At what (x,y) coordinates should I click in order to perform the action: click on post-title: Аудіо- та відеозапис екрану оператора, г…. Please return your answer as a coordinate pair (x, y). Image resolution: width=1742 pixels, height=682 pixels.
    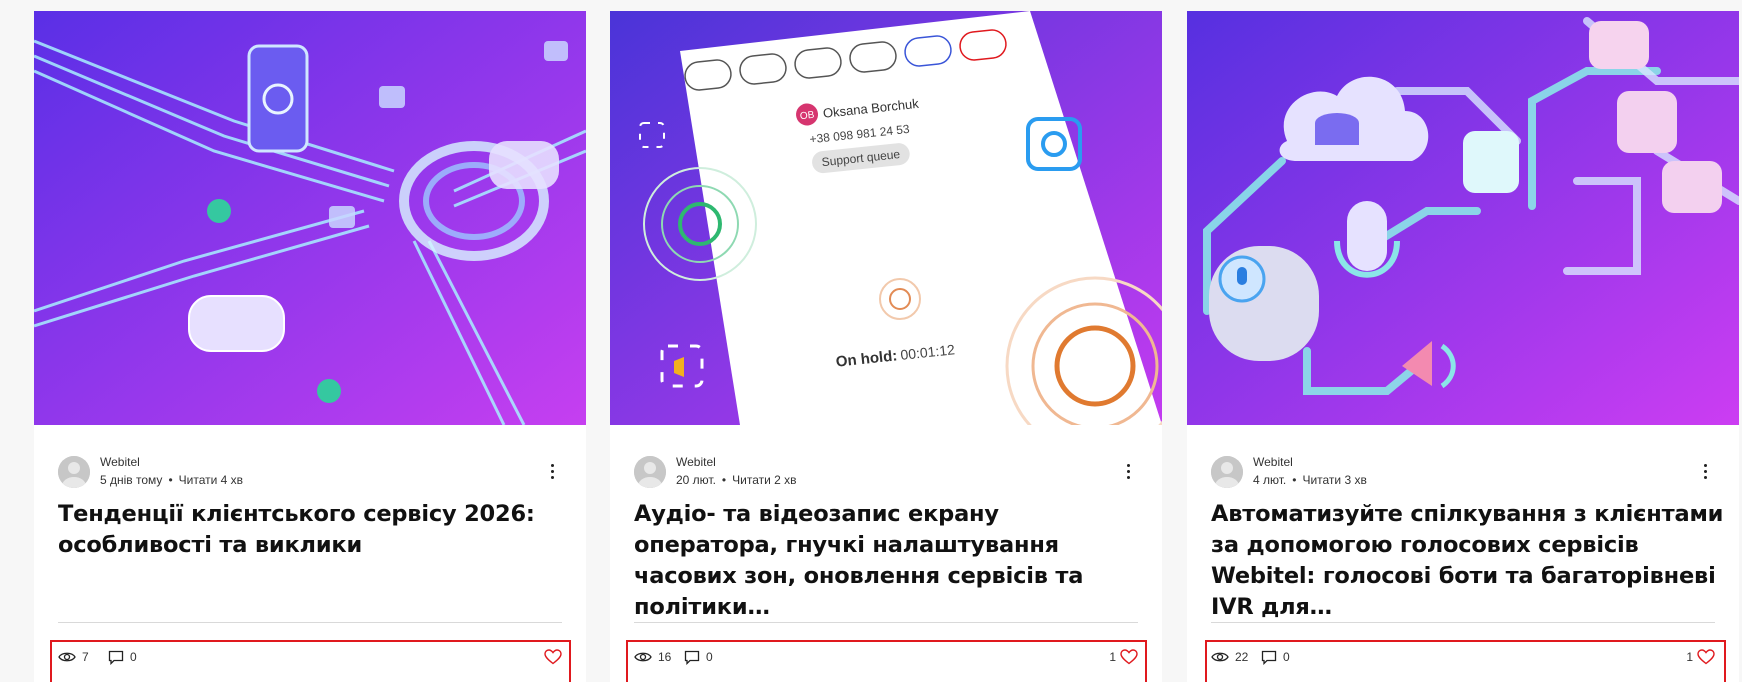
    Looking at the image, I should click on (892, 561).